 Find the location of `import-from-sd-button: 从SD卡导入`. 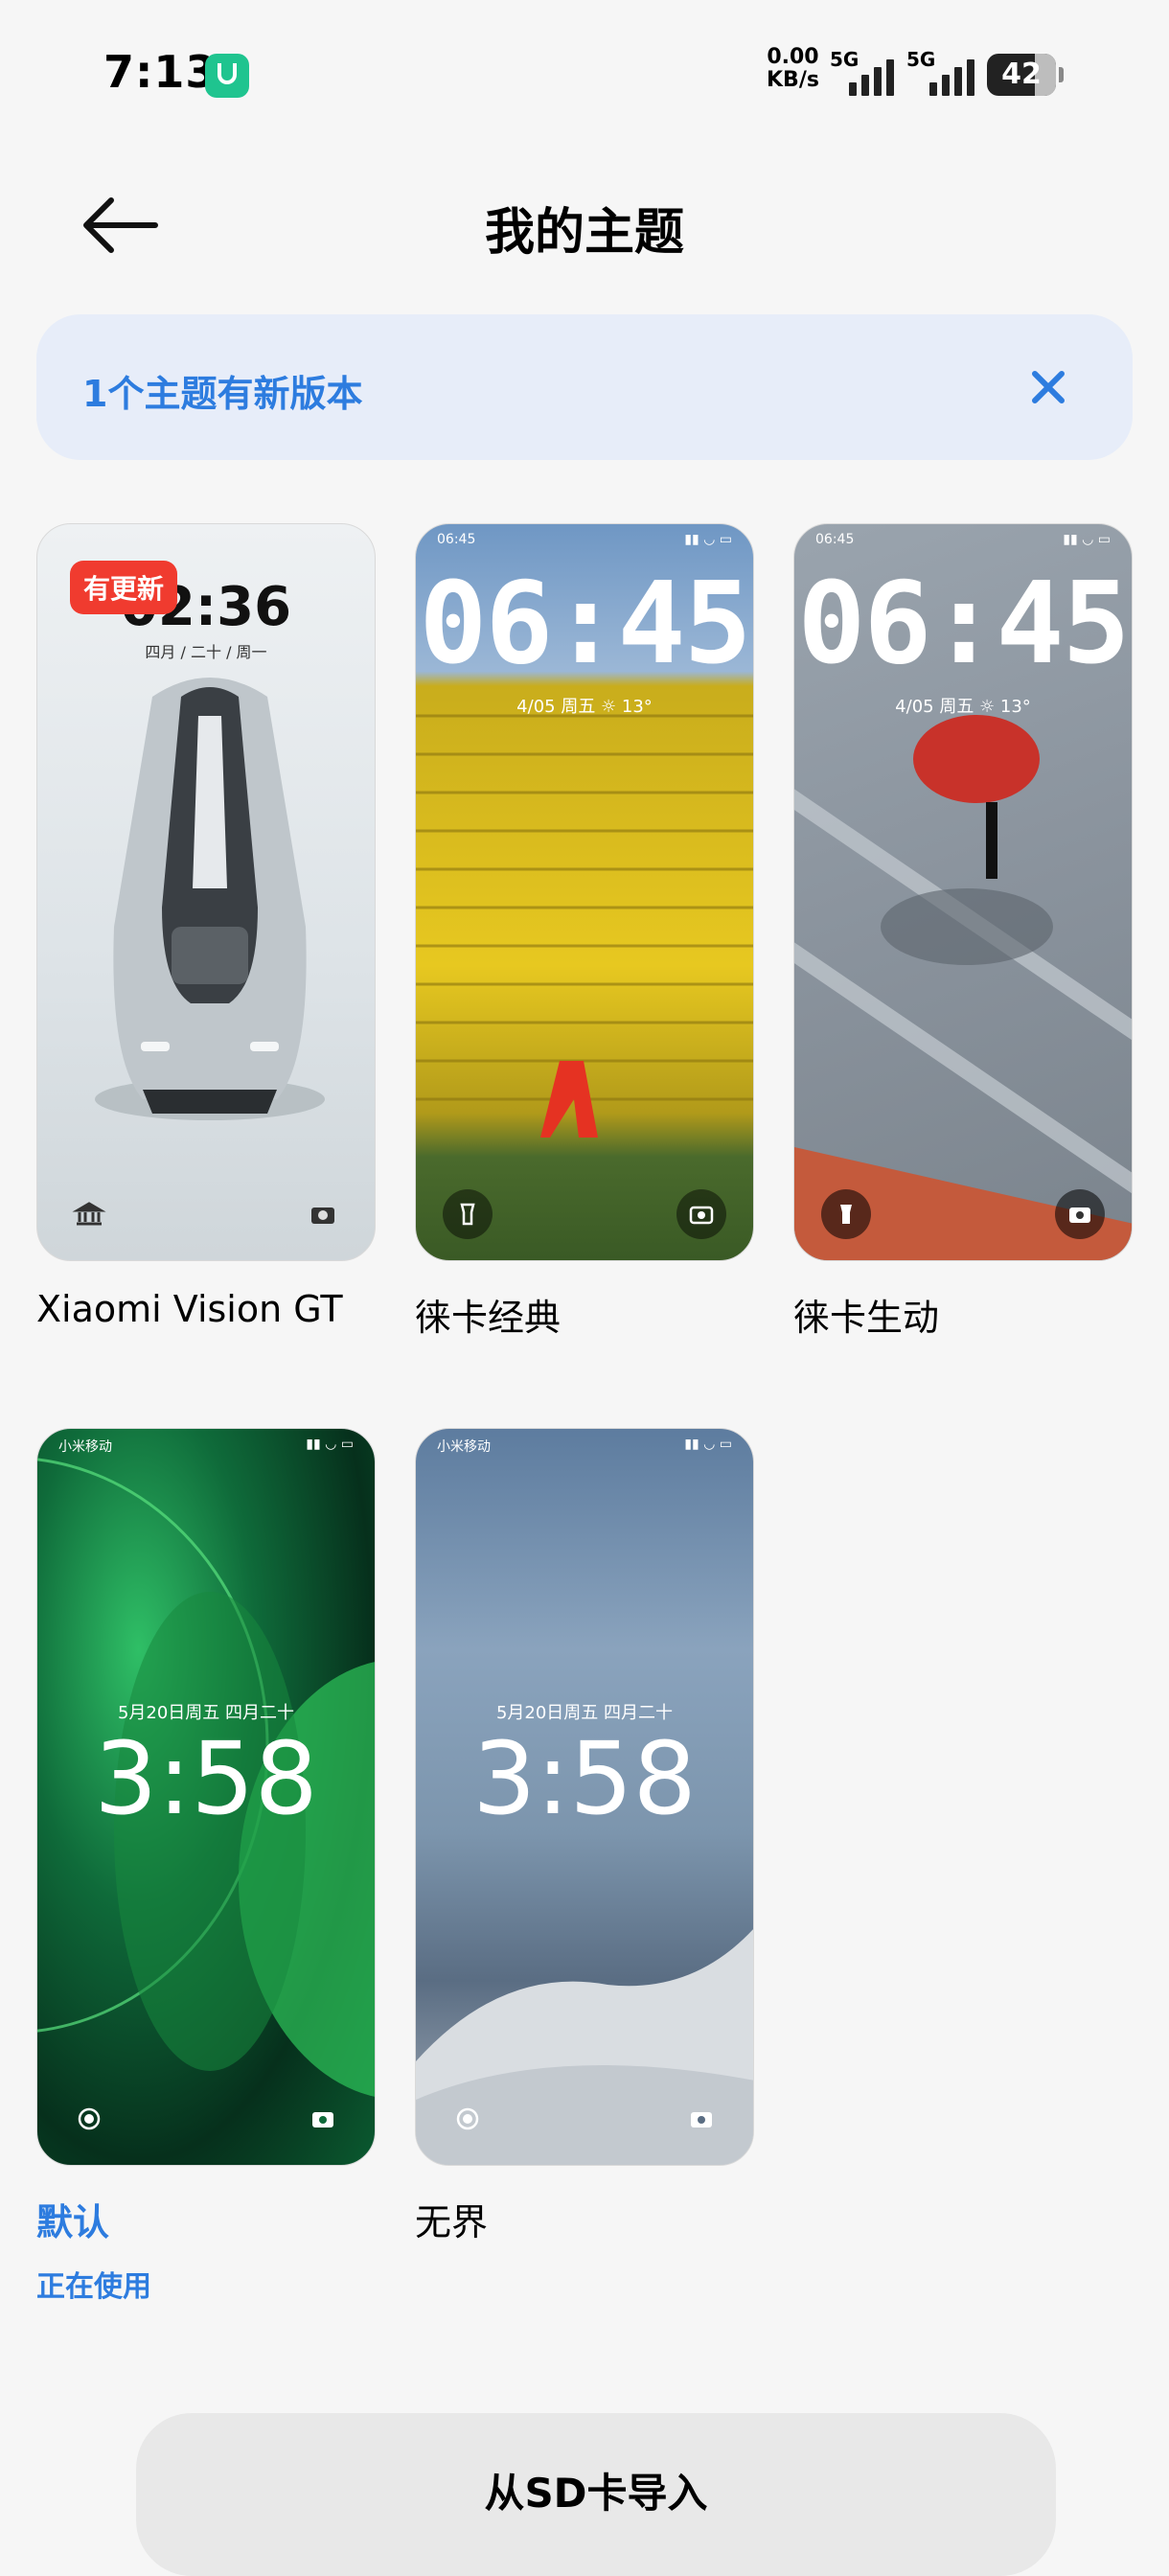

import-from-sd-button: 从SD卡导入 is located at coordinates (596, 2494).